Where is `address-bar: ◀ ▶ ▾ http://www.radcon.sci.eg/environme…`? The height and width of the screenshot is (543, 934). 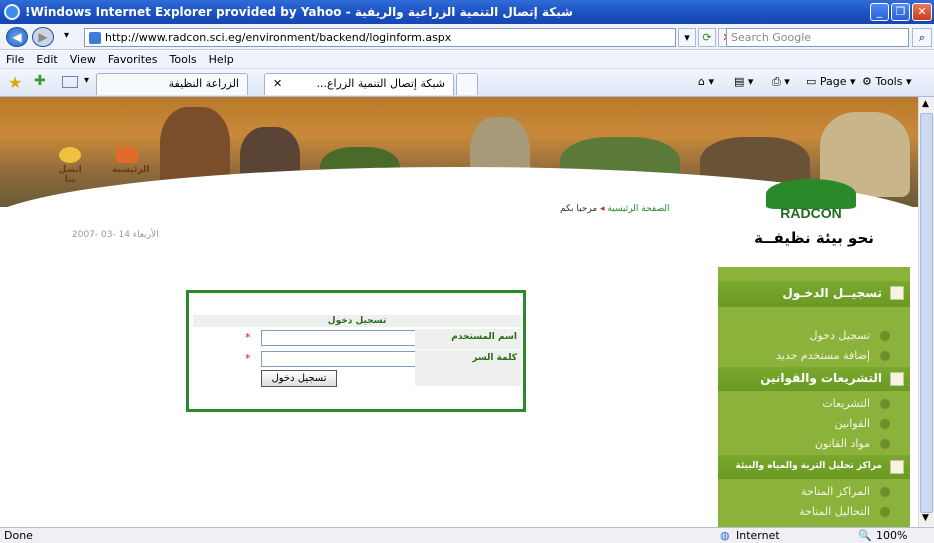
address-bar: ◀ ▶ ▾ http://www.radcon.sci.eg/environme… is located at coordinates (467, 37).